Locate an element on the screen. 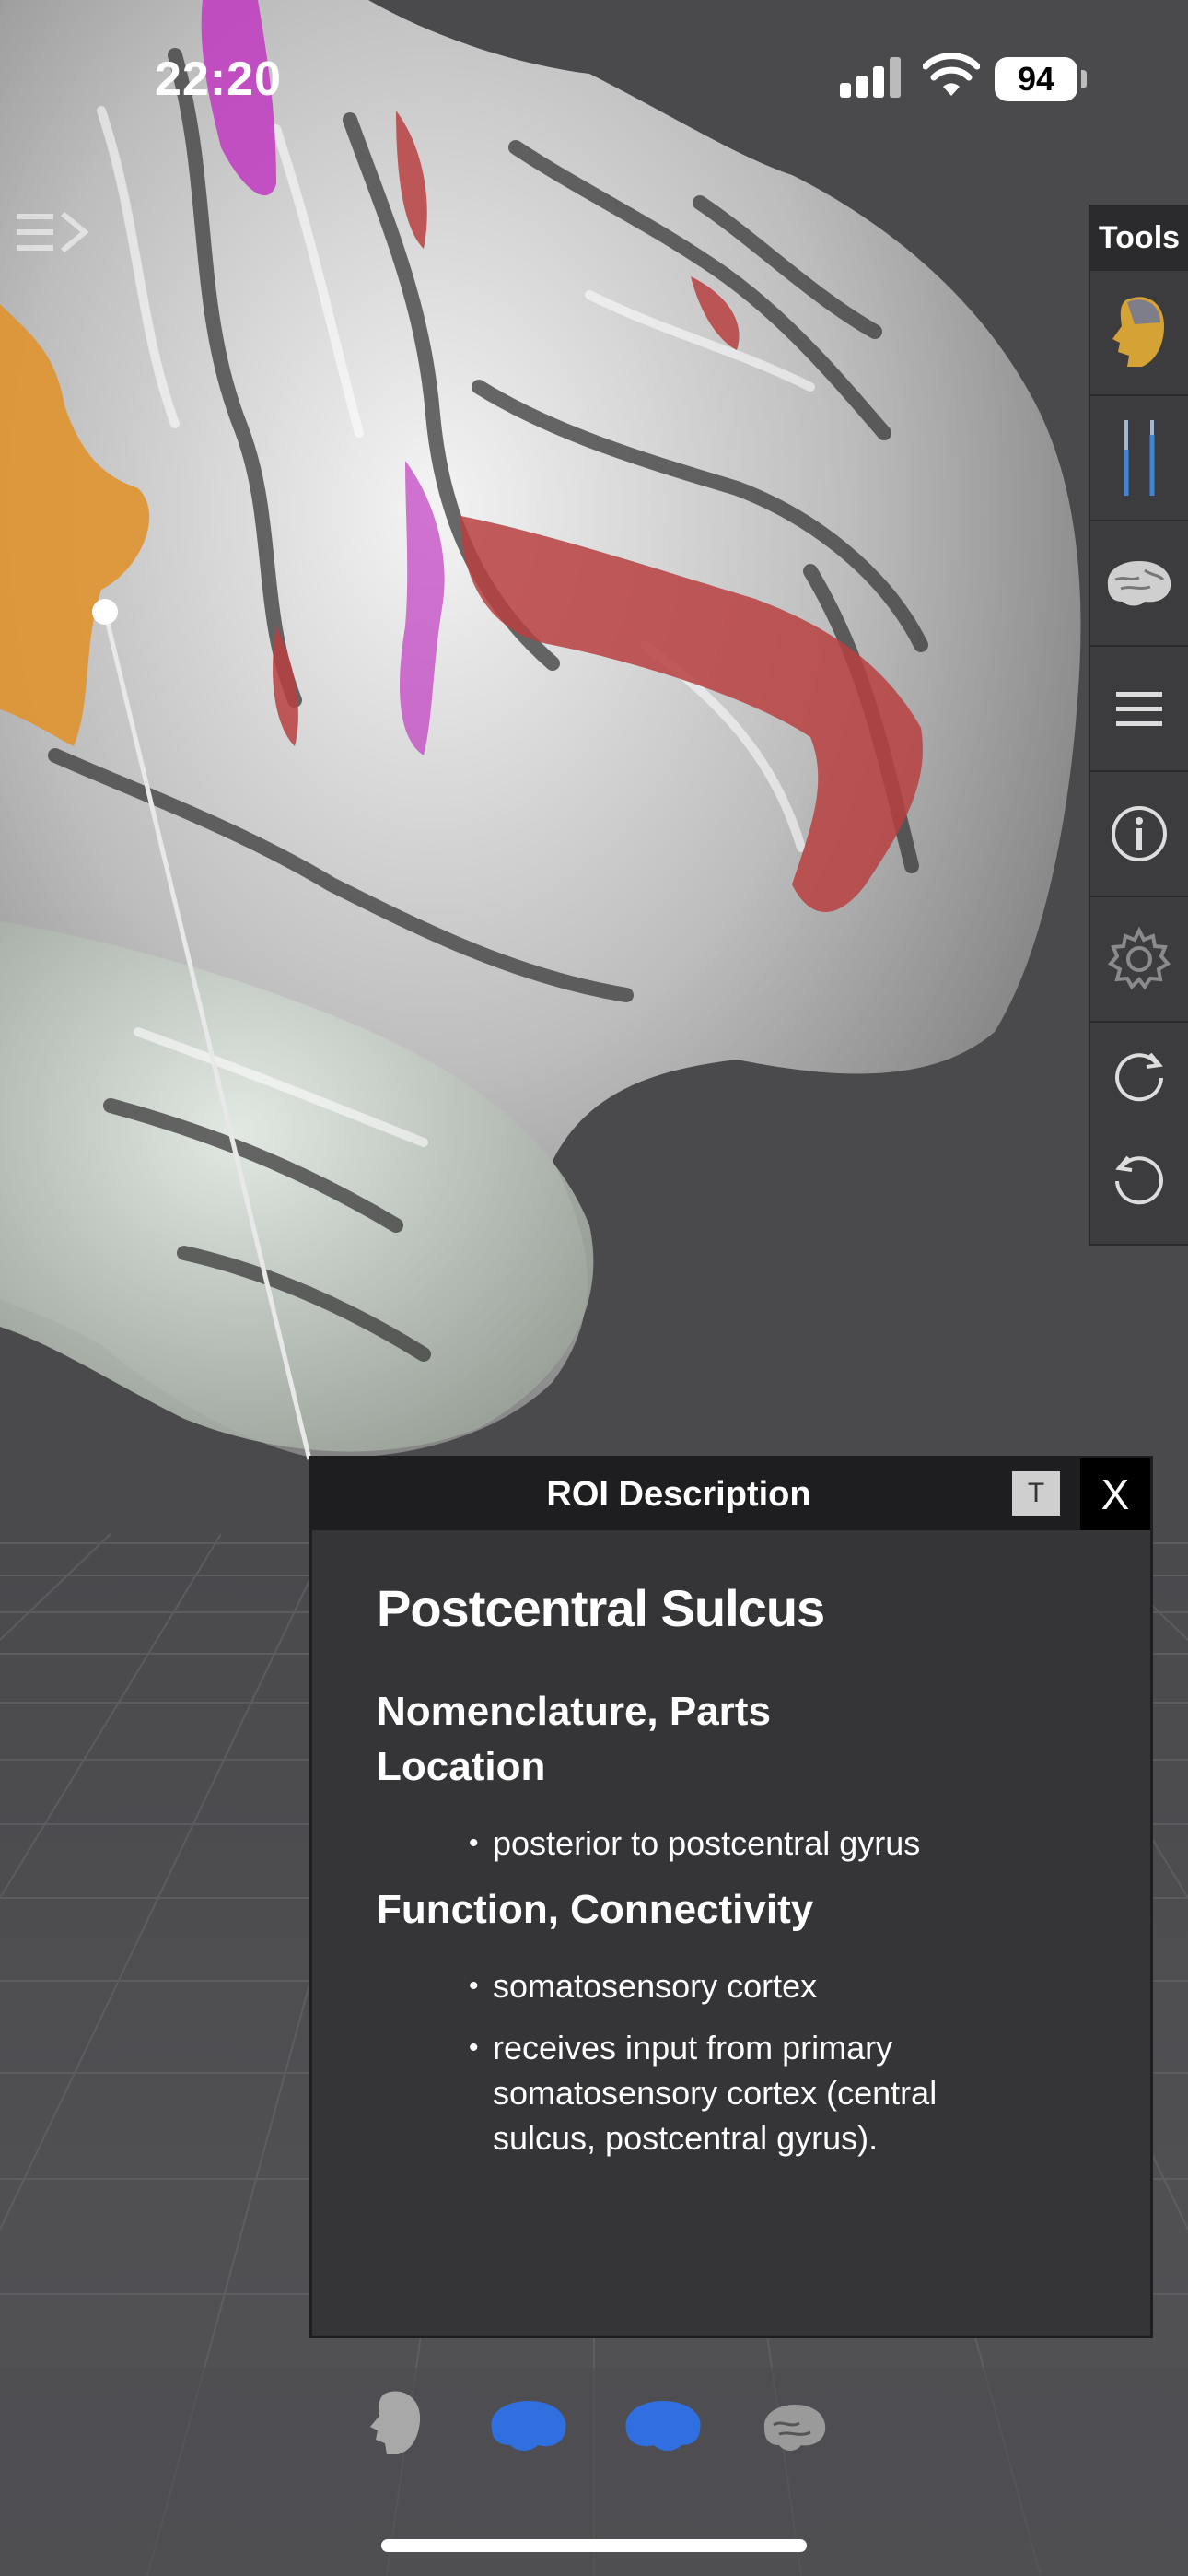 This screenshot has height=2576, width=1188. menu-icon is located at coordinates (1139, 709).